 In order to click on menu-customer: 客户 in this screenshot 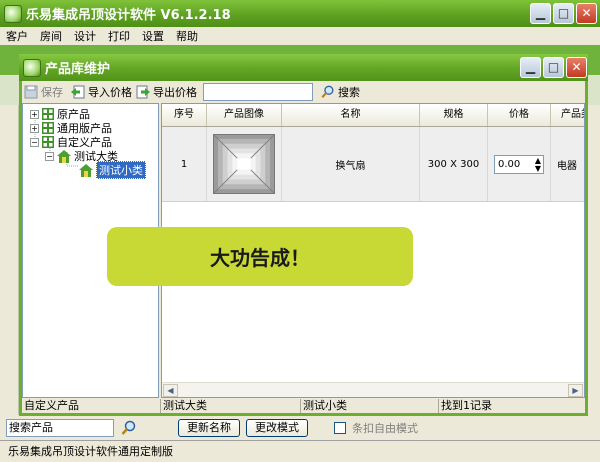, I will do `click(17, 36)`.